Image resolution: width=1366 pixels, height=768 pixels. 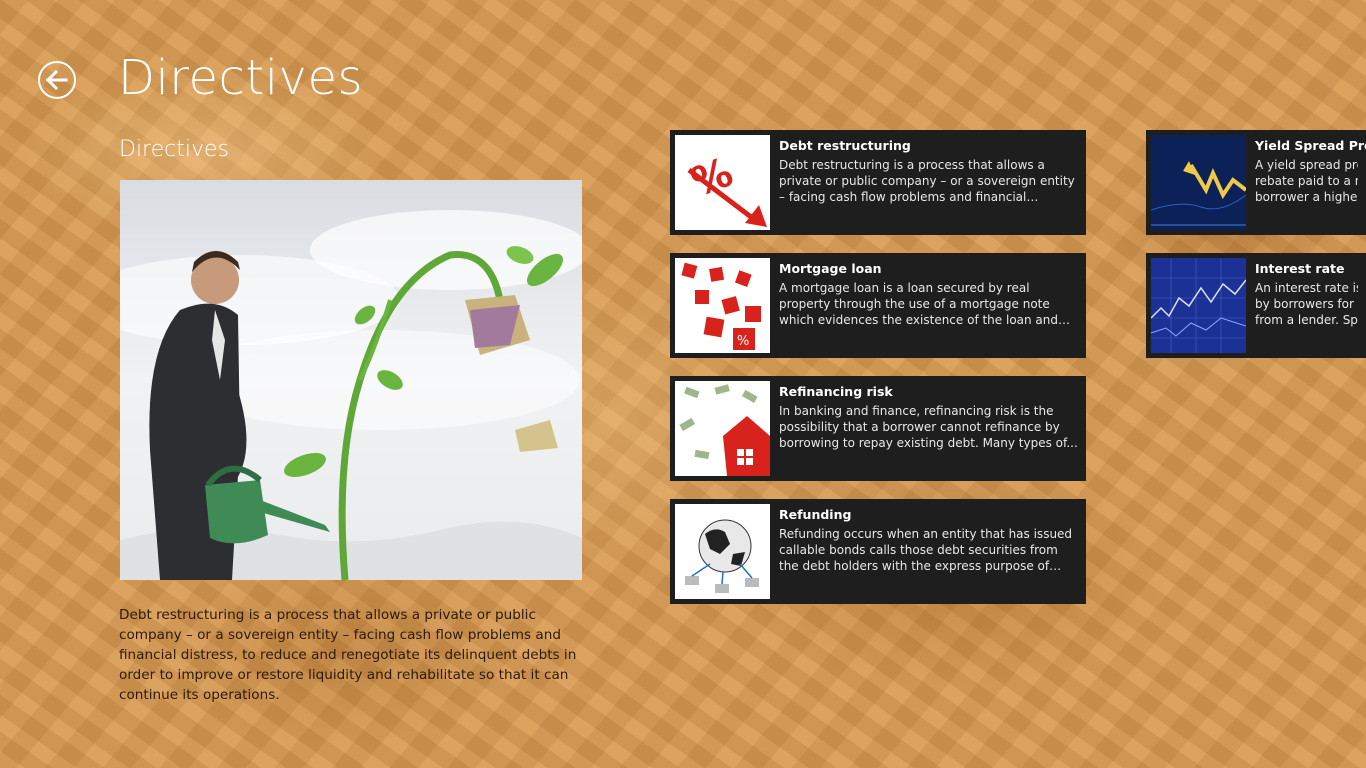 What do you see at coordinates (836, 391) in the screenshot?
I see `tile-title: Refinancing risk` at bounding box center [836, 391].